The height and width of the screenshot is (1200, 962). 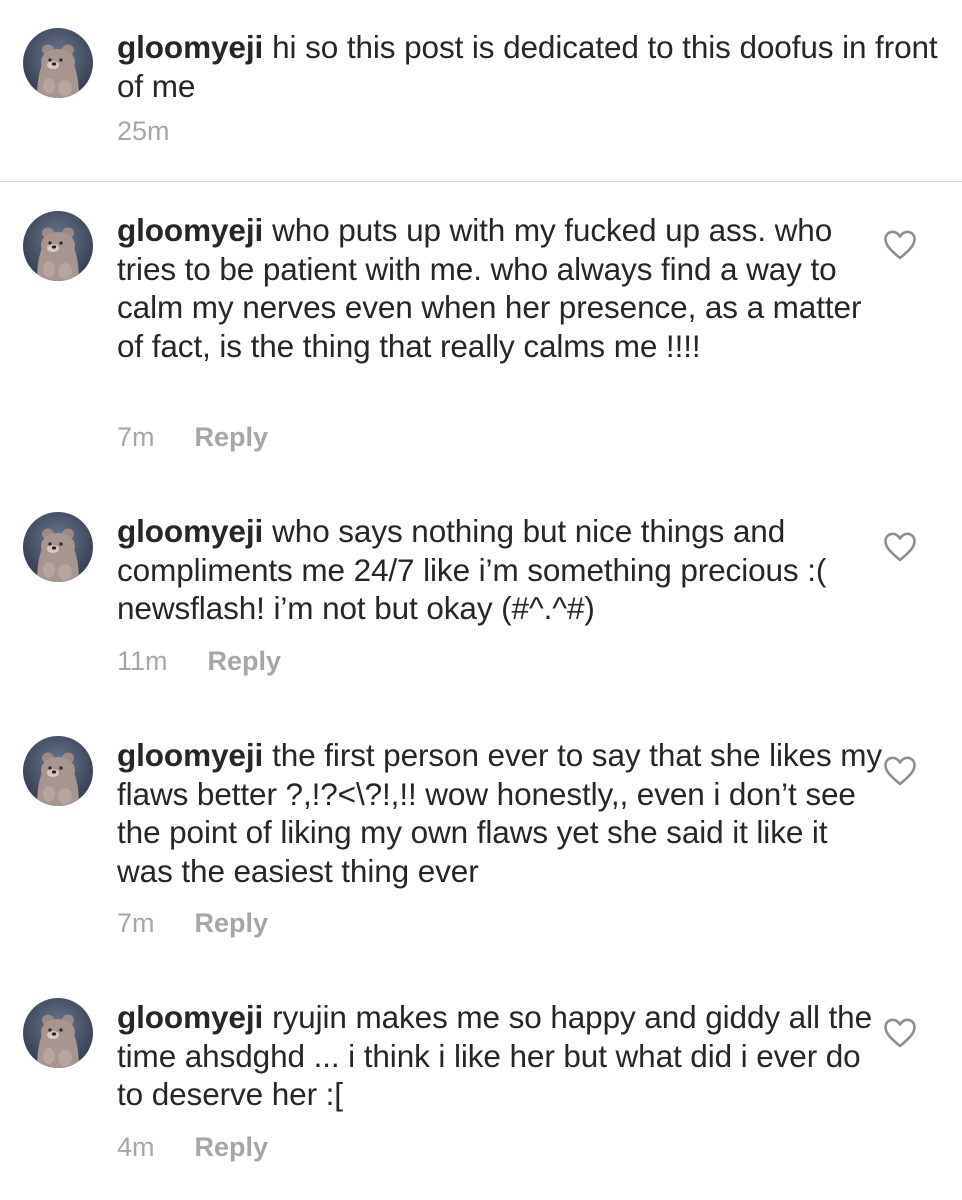 I want to click on comment-meta: 4m Reply, so click(x=192, y=1147).